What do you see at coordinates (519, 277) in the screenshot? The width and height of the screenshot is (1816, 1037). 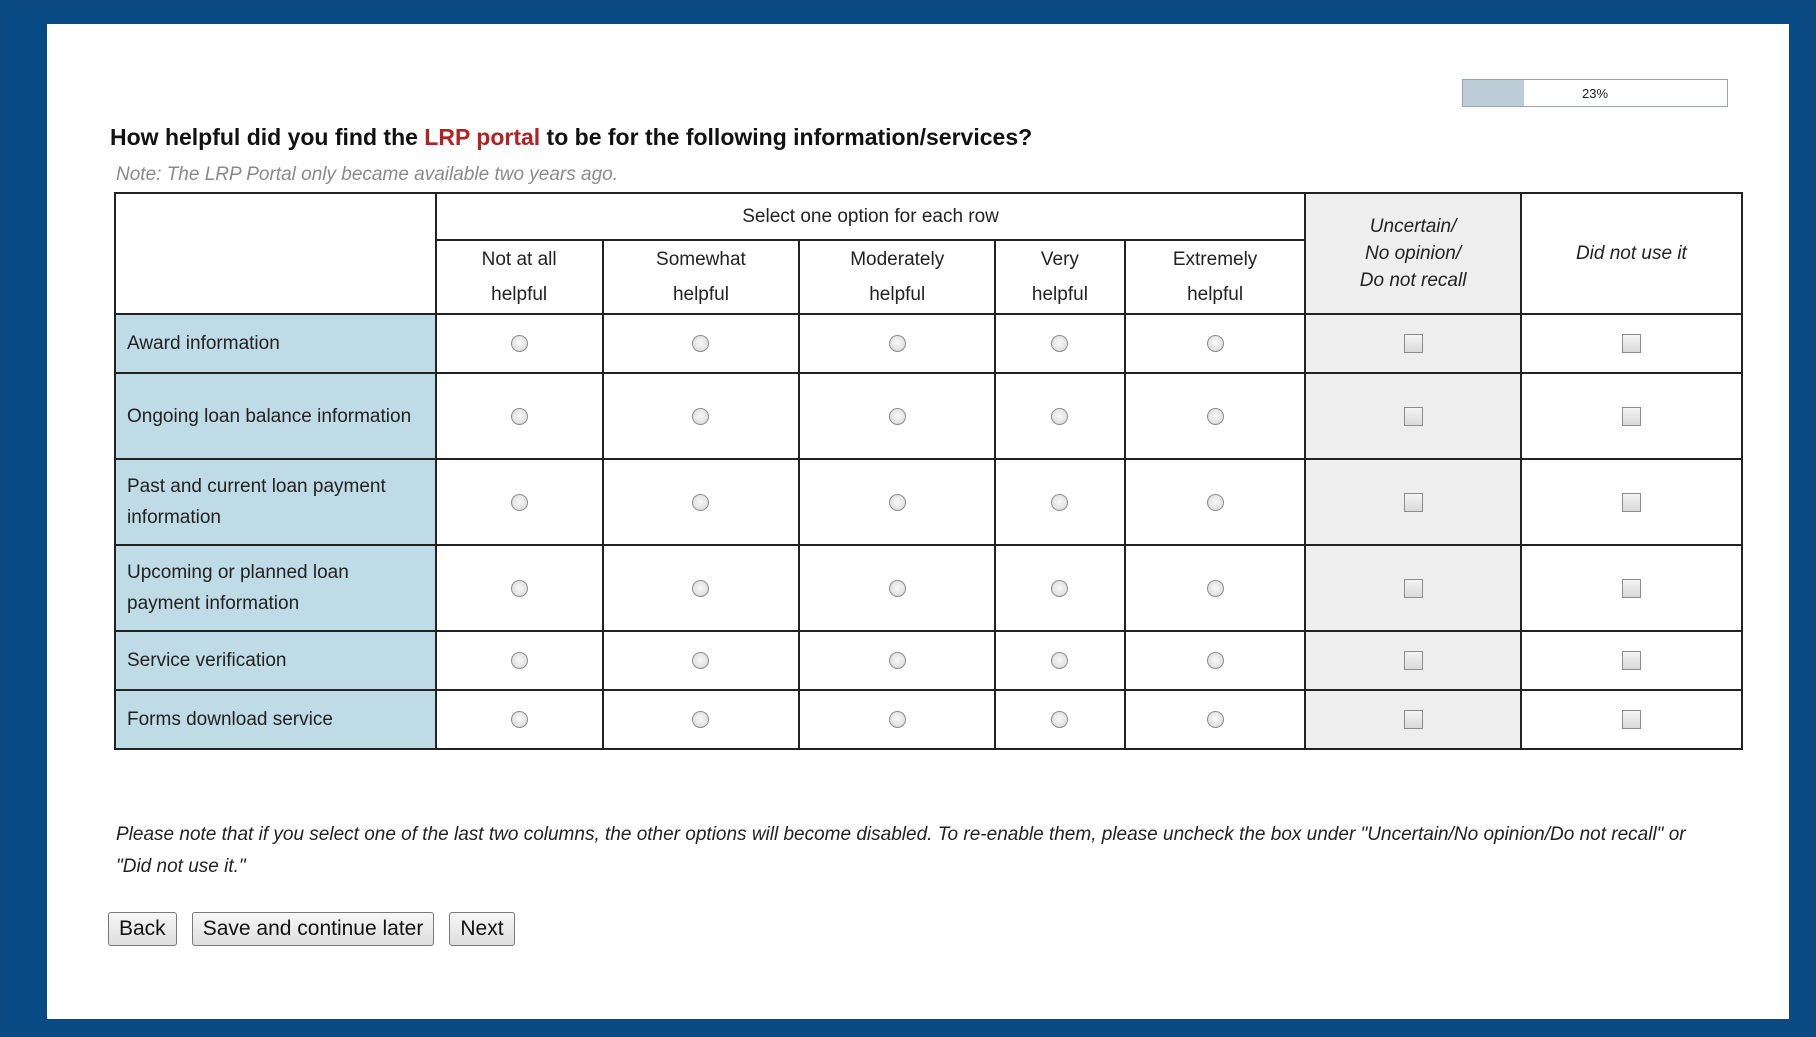 I see `col-header-rating: Not at all helpful` at bounding box center [519, 277].